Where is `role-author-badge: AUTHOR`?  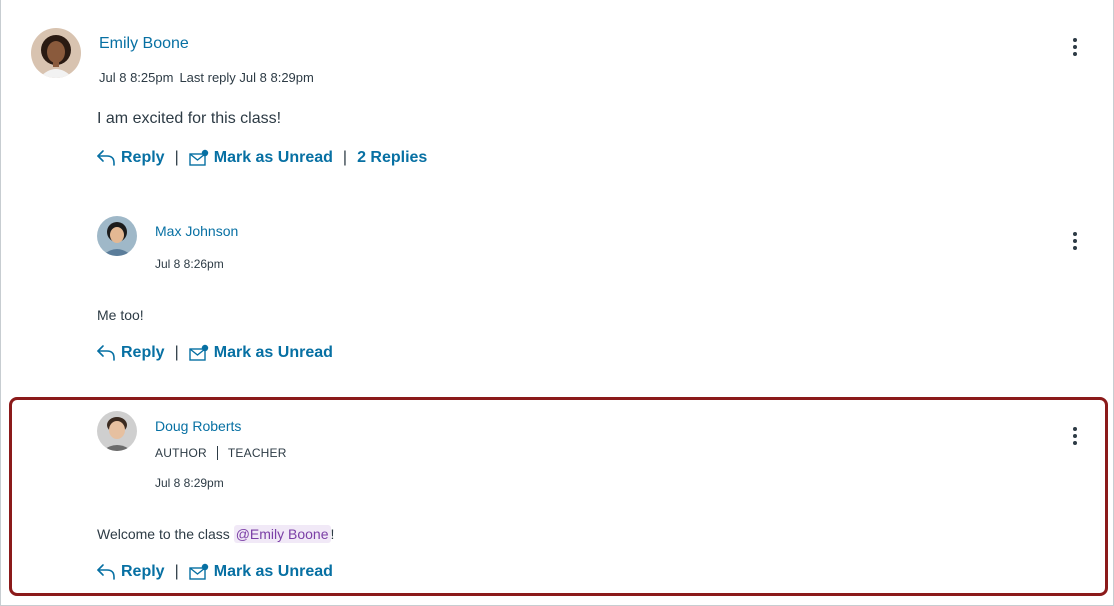 role-author-badge: AUTHOR is located at coordinates (181, 453).